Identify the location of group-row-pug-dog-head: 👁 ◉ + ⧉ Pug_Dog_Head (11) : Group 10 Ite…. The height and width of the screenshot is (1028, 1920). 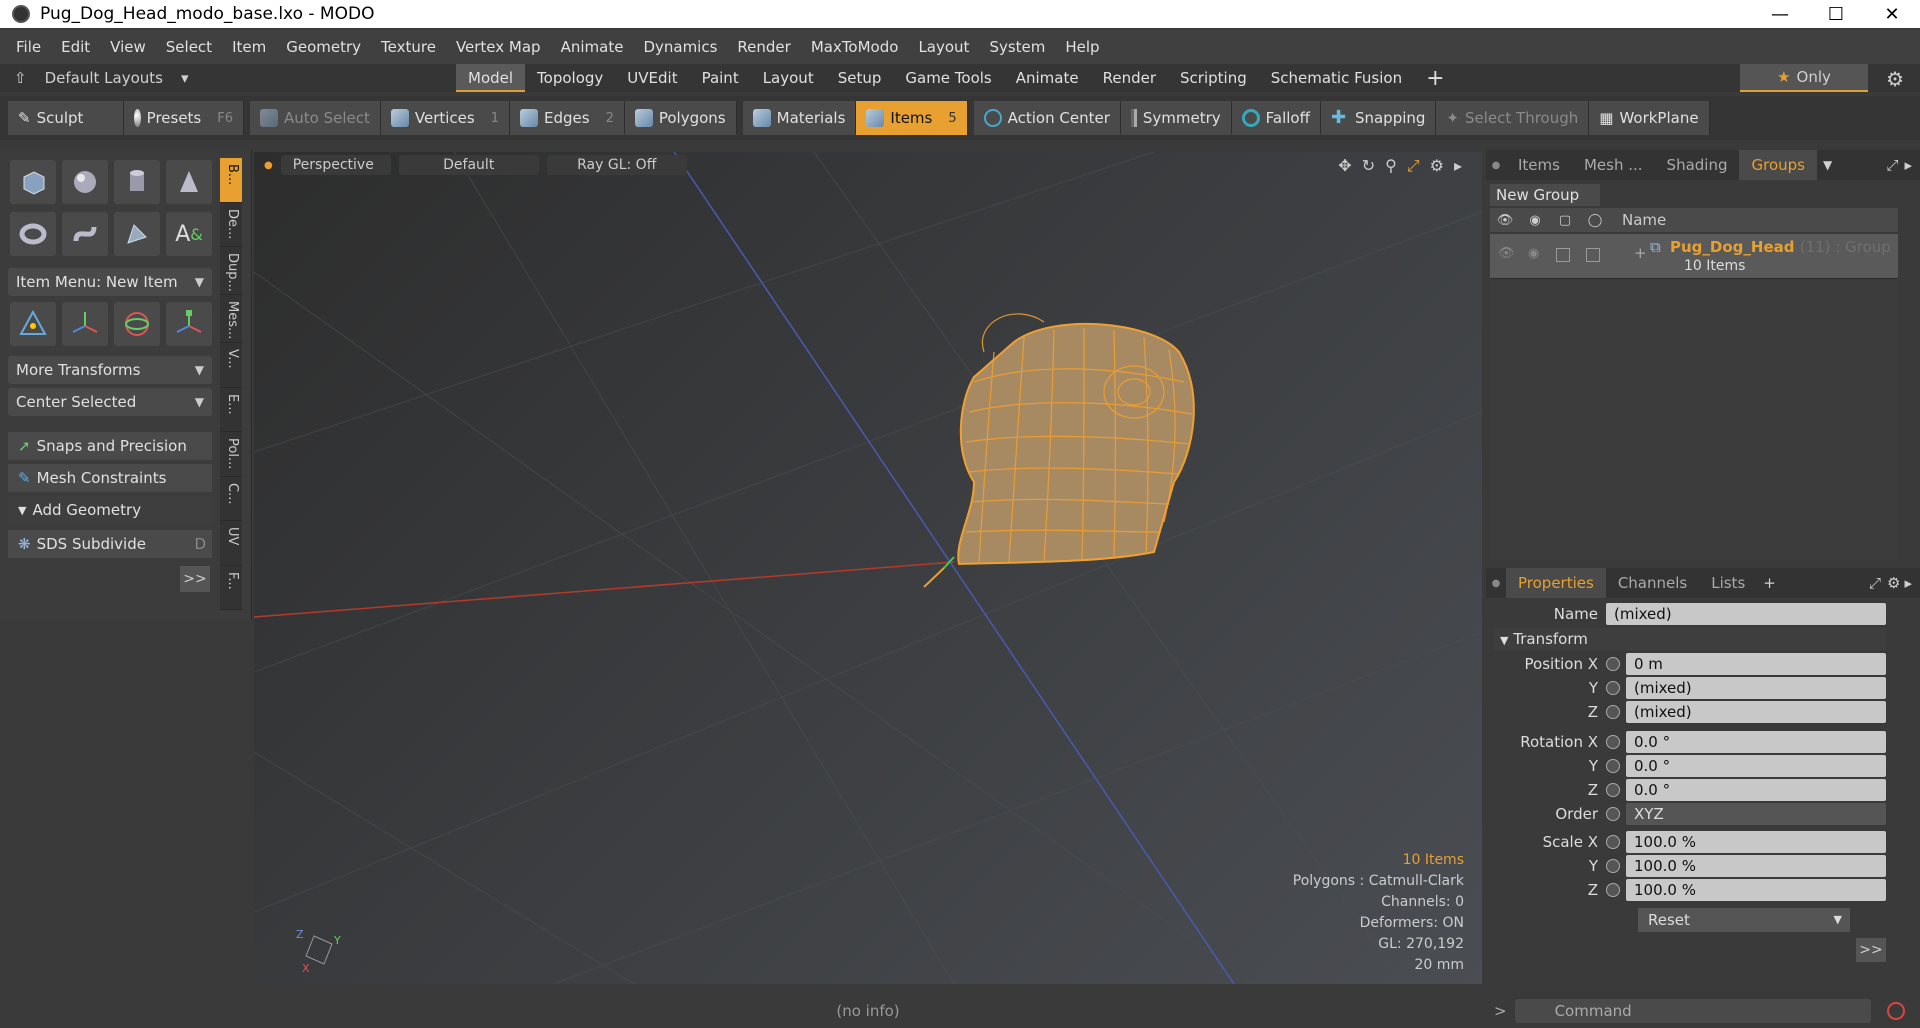
(1694, 256).